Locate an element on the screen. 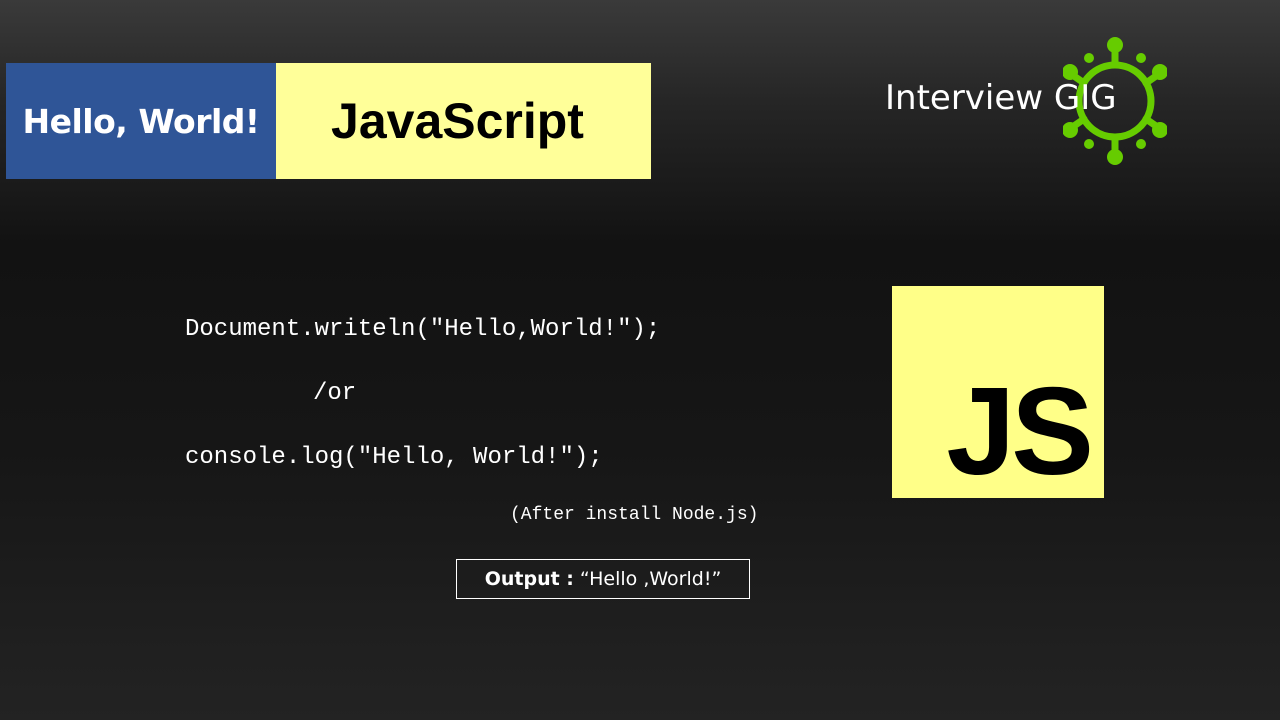 This screenshot has width=1280, height=720. nodejs-note: (After install Node.js) is located at coordinates (634, 515).